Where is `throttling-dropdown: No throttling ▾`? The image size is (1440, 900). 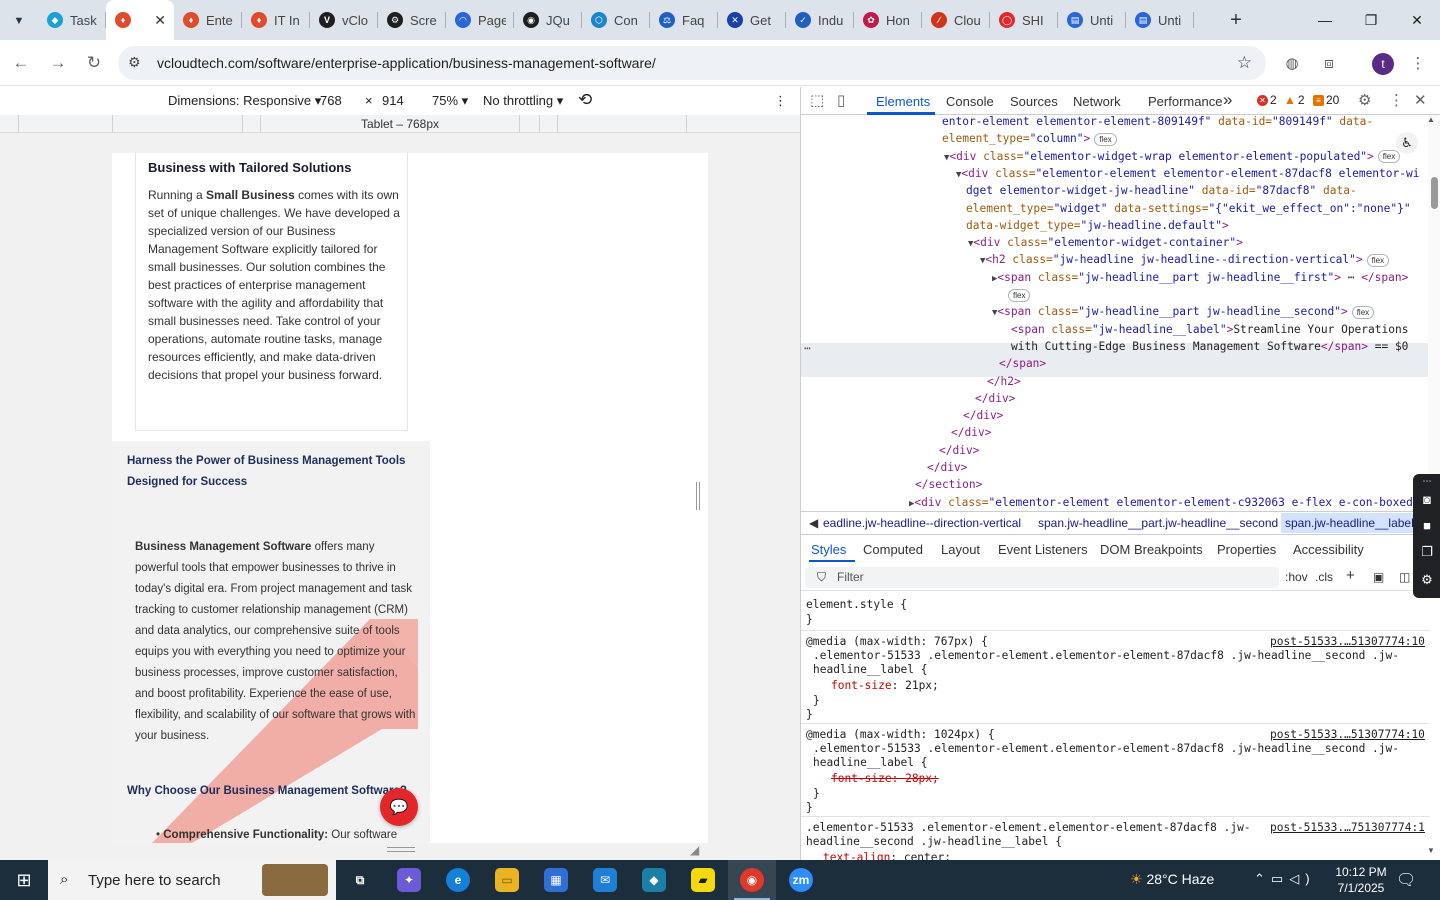
throttling-dropdown: No throttling ▾ is located at coordinates (523, 101).